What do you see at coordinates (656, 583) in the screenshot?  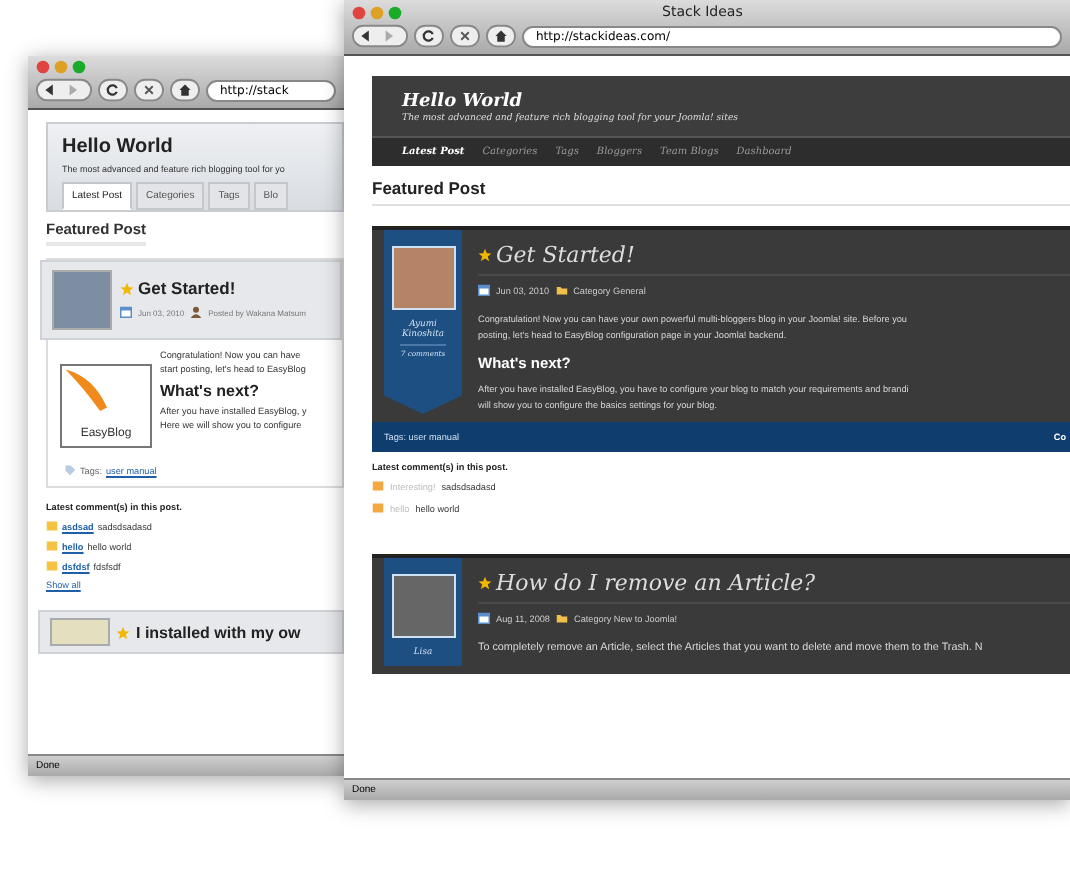 I see `post-title: How do I remove an Article?` at bounding box center [656, 583].